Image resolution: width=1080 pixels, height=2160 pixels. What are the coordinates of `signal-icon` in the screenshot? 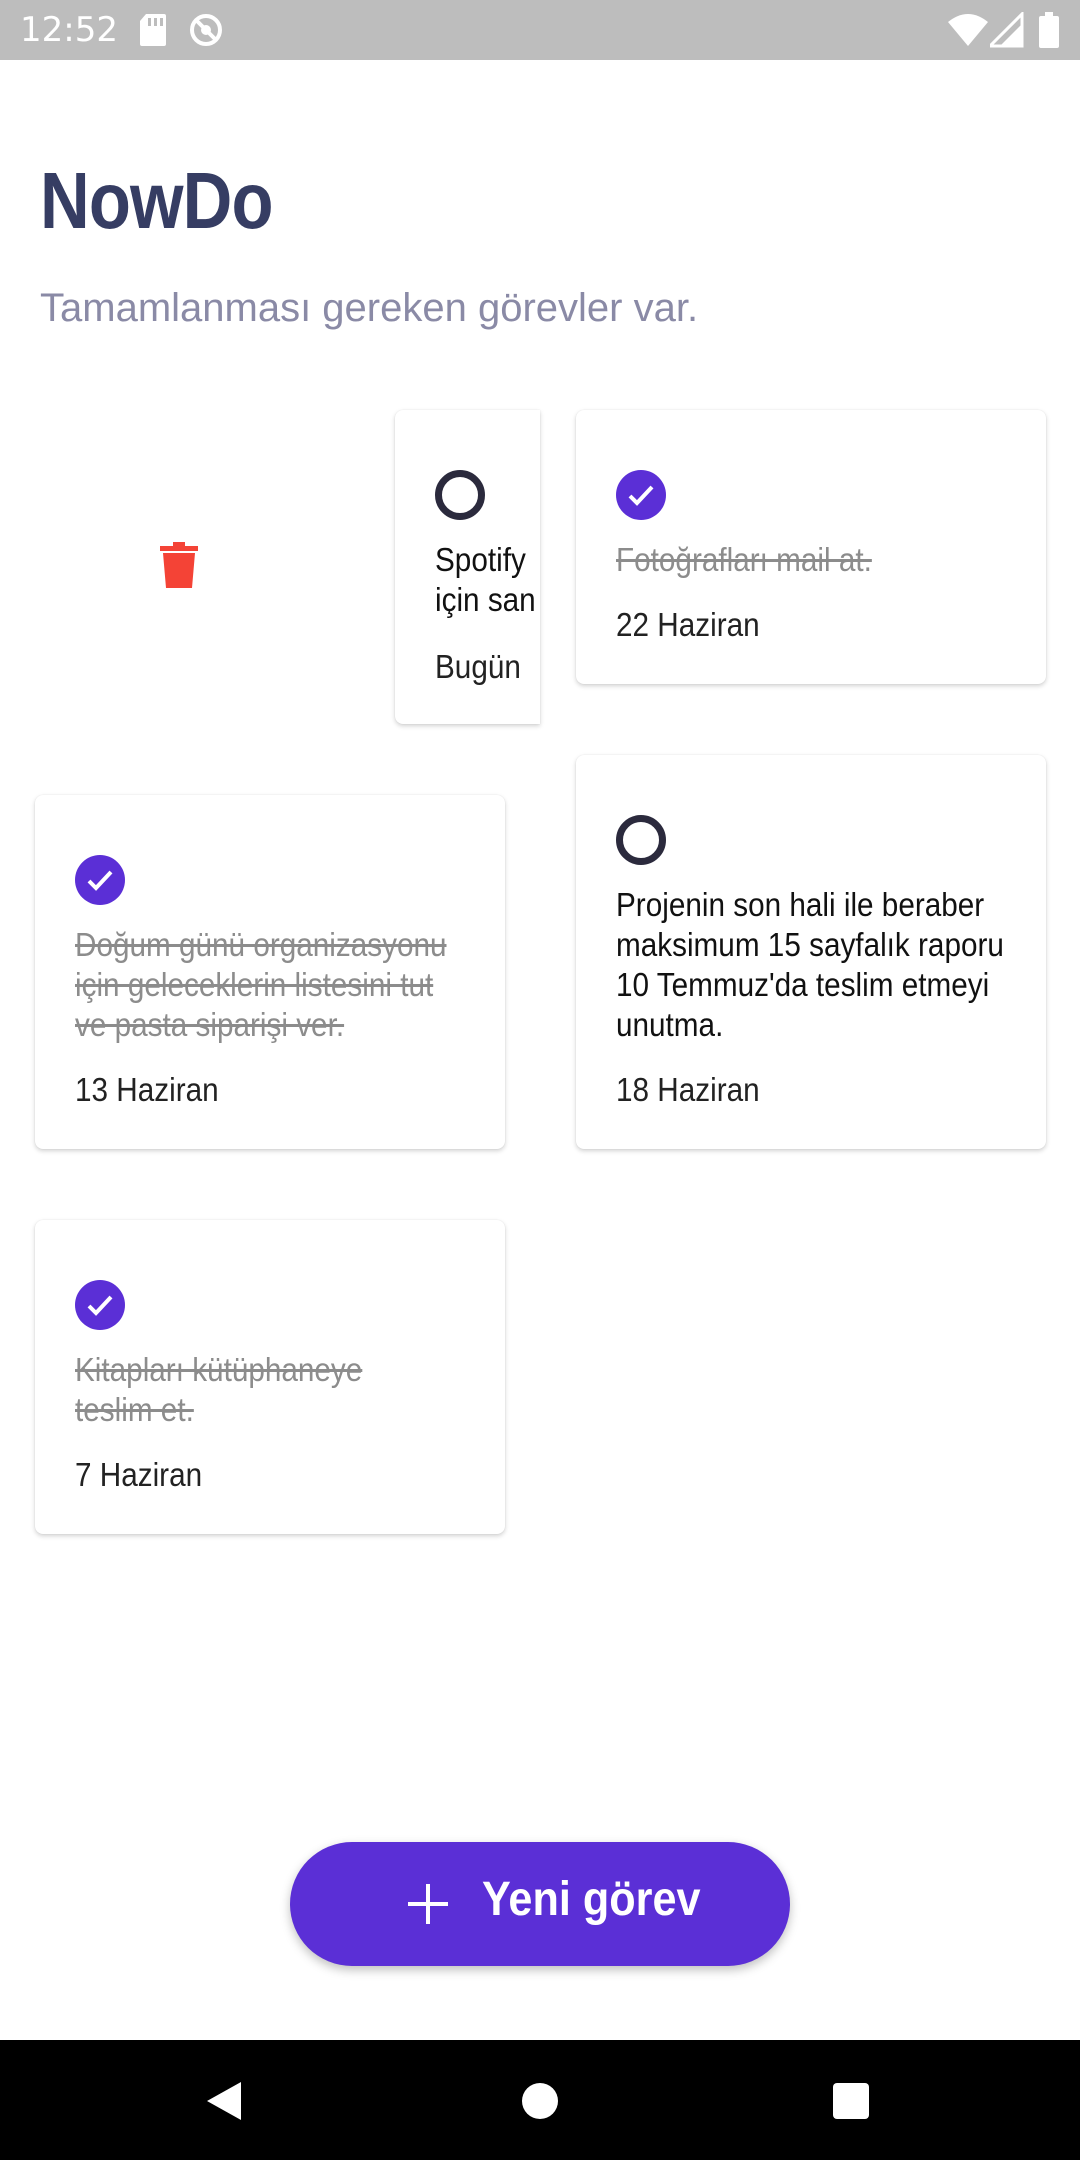 It's located at (1005, 31).